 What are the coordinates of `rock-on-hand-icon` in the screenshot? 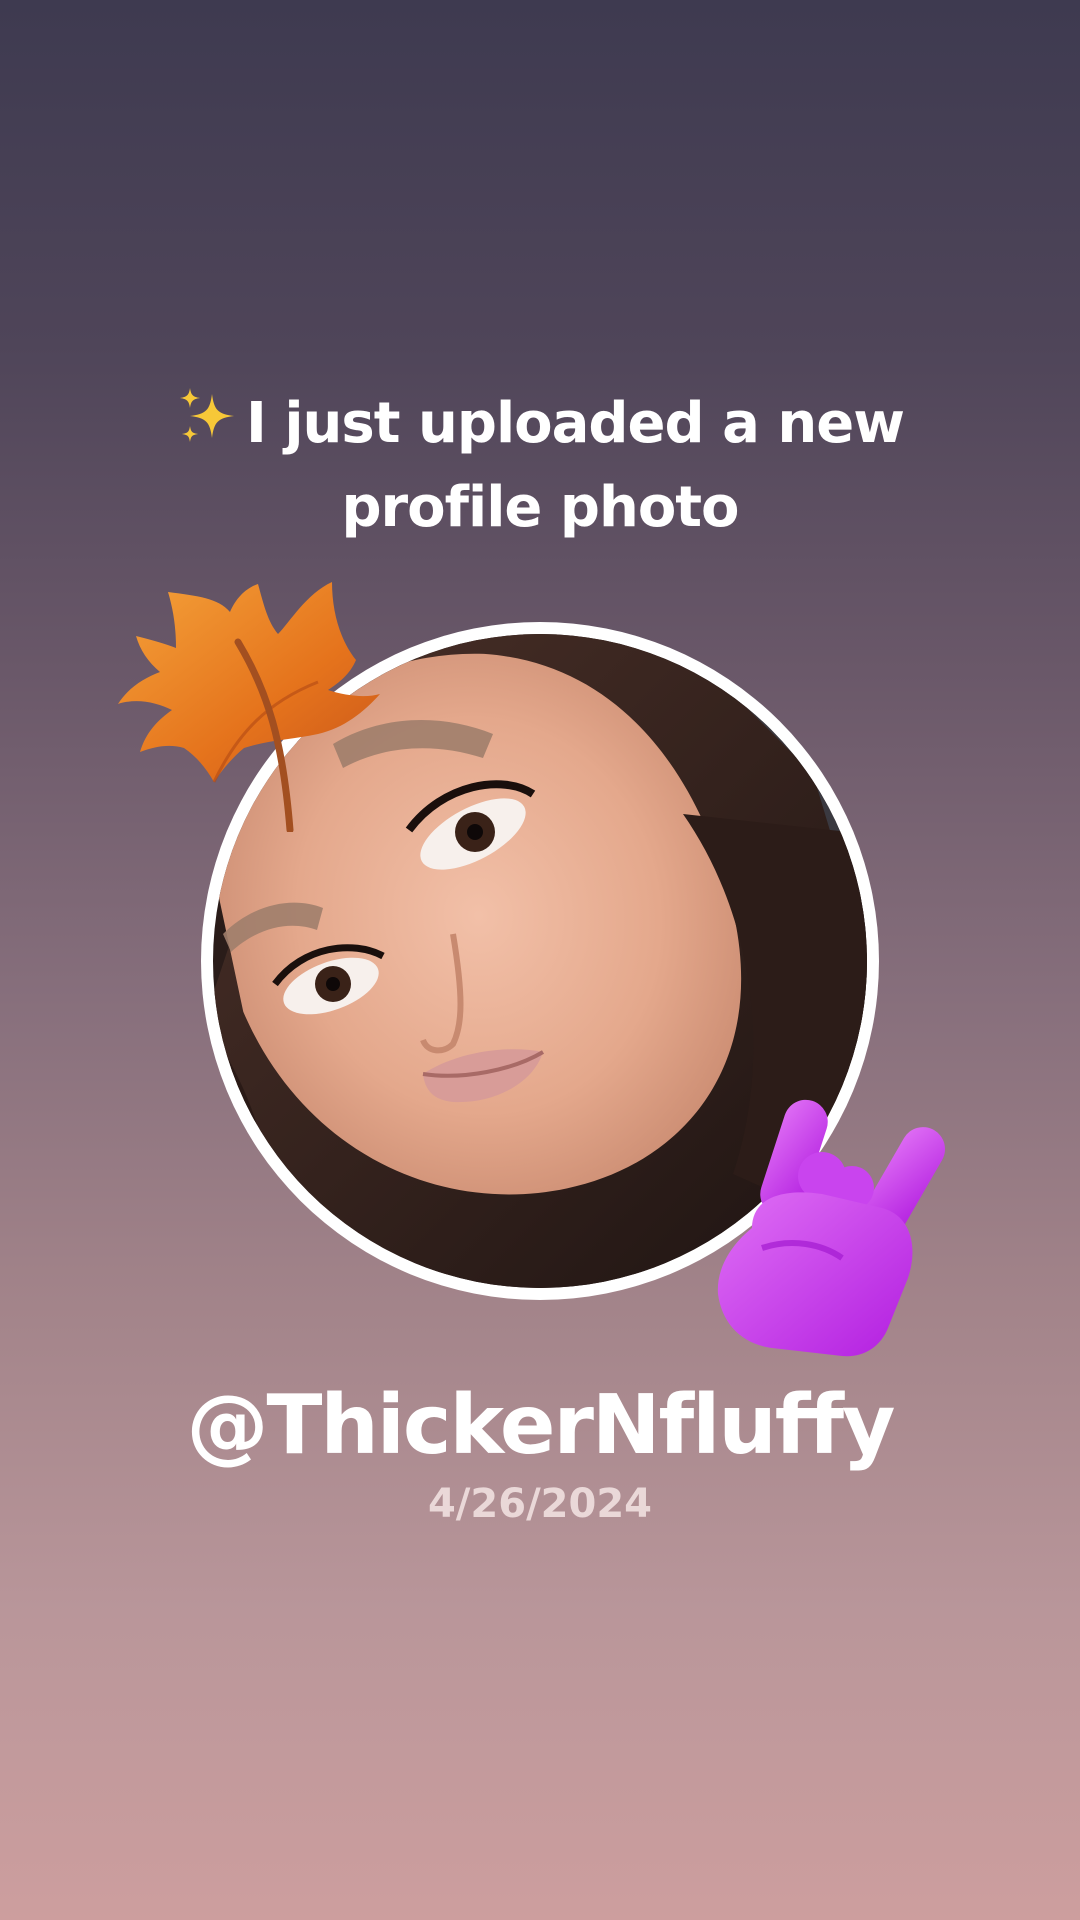 It's located at (831, 1228).